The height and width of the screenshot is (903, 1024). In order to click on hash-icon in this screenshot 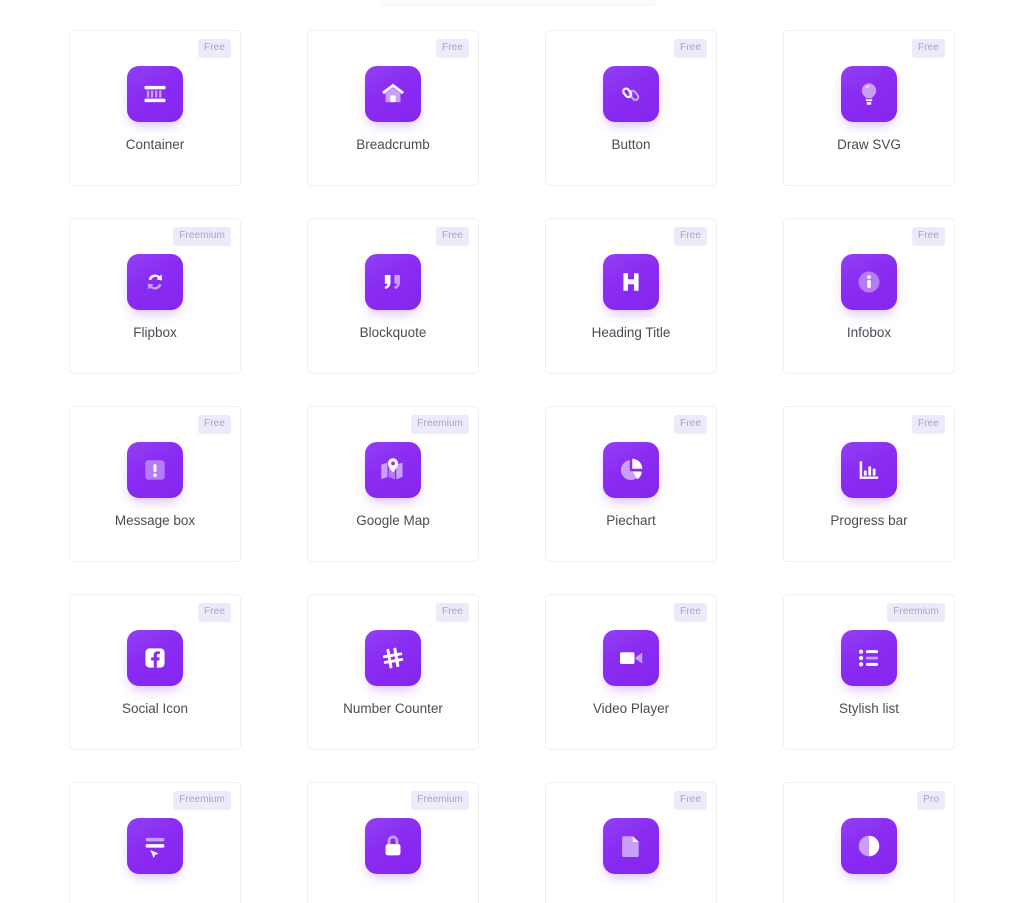, I will do `click(393, 658)`.